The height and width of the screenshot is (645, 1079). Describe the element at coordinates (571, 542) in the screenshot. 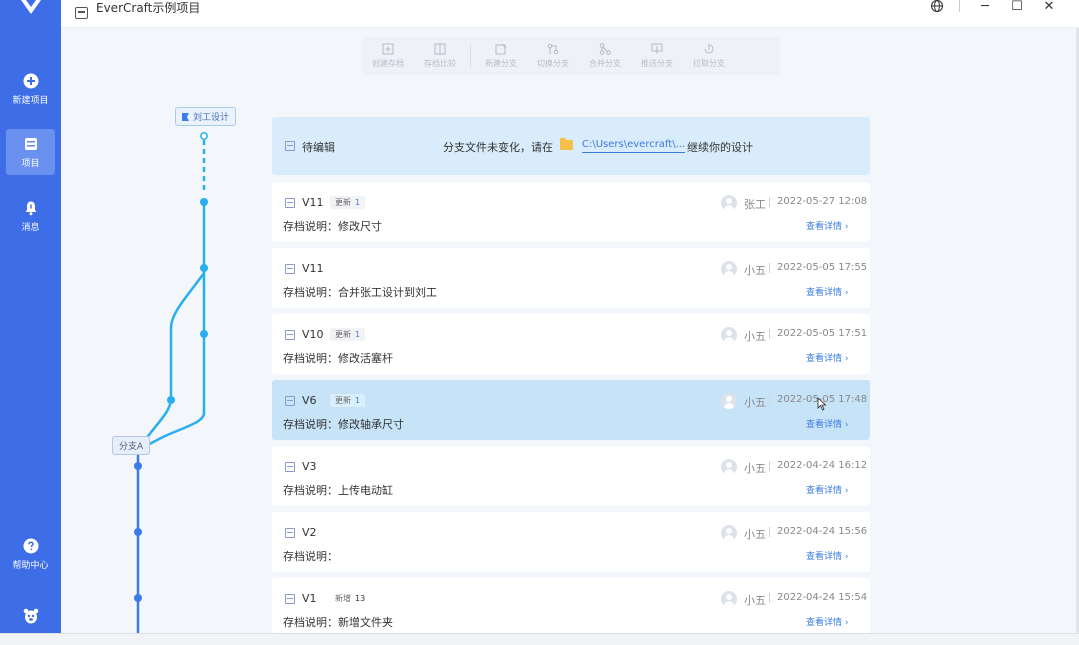

I see `archive-card: V2 存档说明： 小五 2022-04-24 15:56 查看详情 ›` at that location.